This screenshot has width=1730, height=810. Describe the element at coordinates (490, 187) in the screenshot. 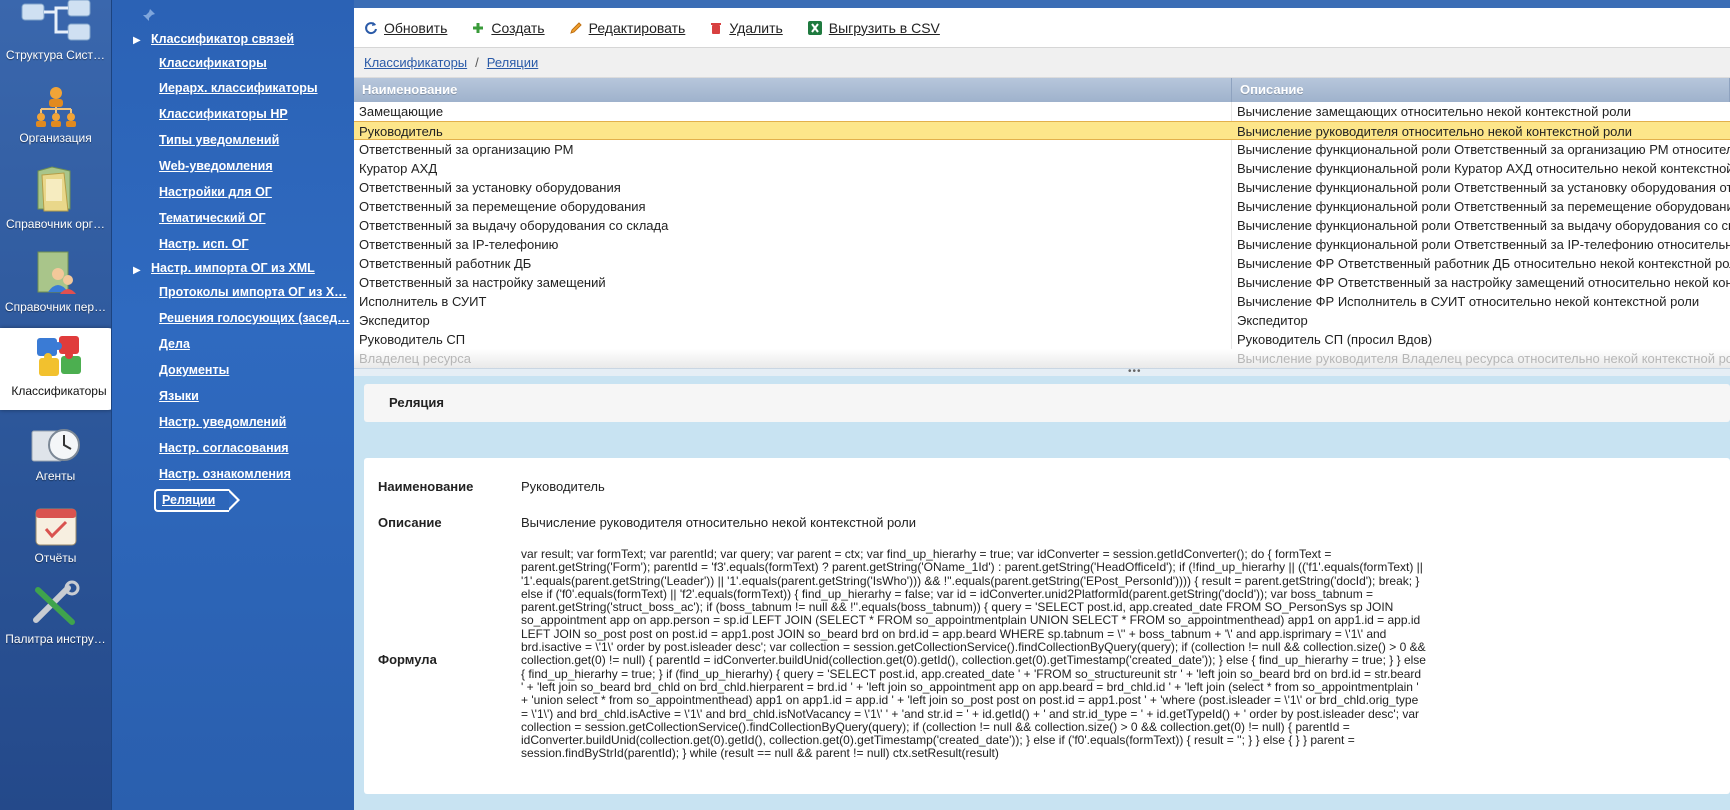

I see `cell-name: Ответственный за установку оборудования` at that location.